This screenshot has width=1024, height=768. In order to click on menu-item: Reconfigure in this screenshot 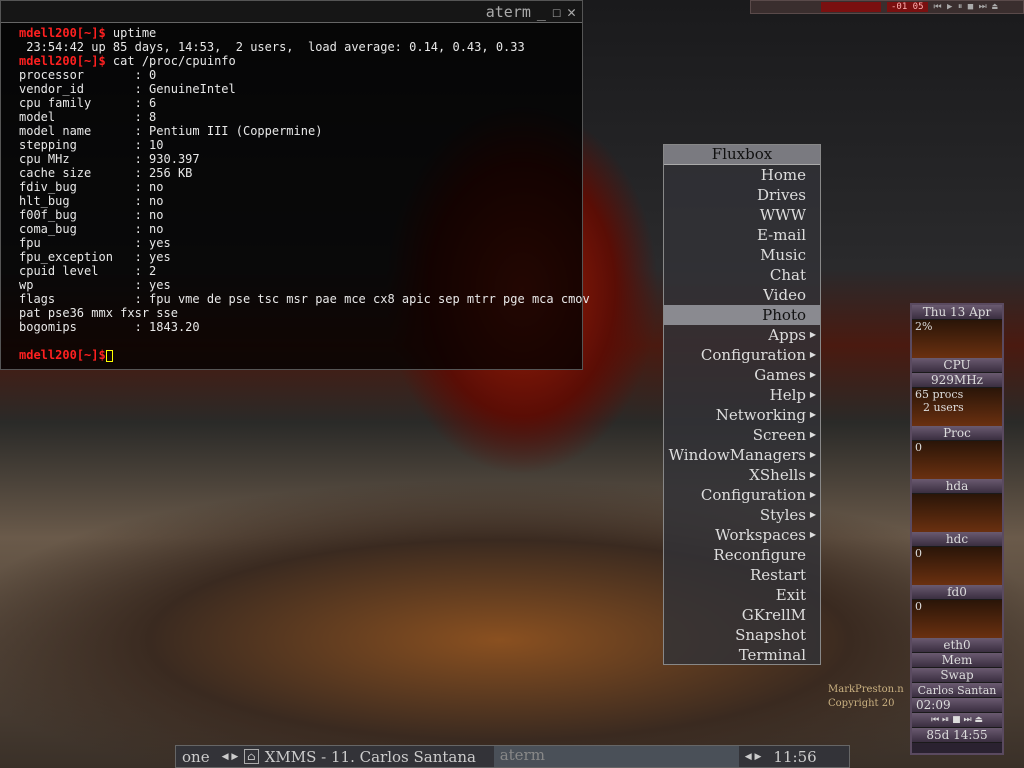, I will do `click(742, 555)`.